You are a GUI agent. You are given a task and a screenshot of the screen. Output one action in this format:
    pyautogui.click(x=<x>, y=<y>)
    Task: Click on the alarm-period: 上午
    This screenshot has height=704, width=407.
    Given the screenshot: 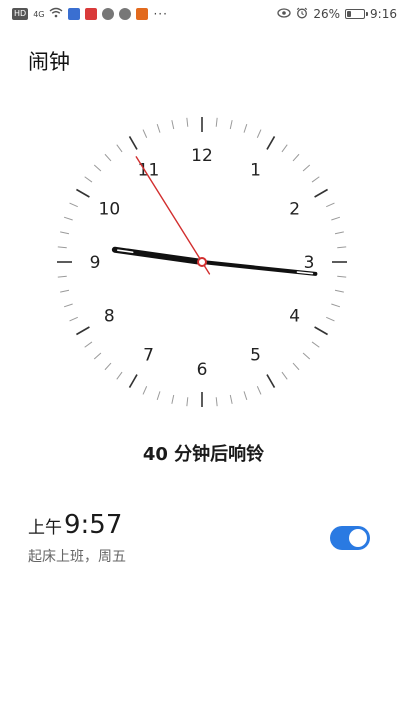 What is the action you would take?
    pyautogui.click(x=45, y=528)
    